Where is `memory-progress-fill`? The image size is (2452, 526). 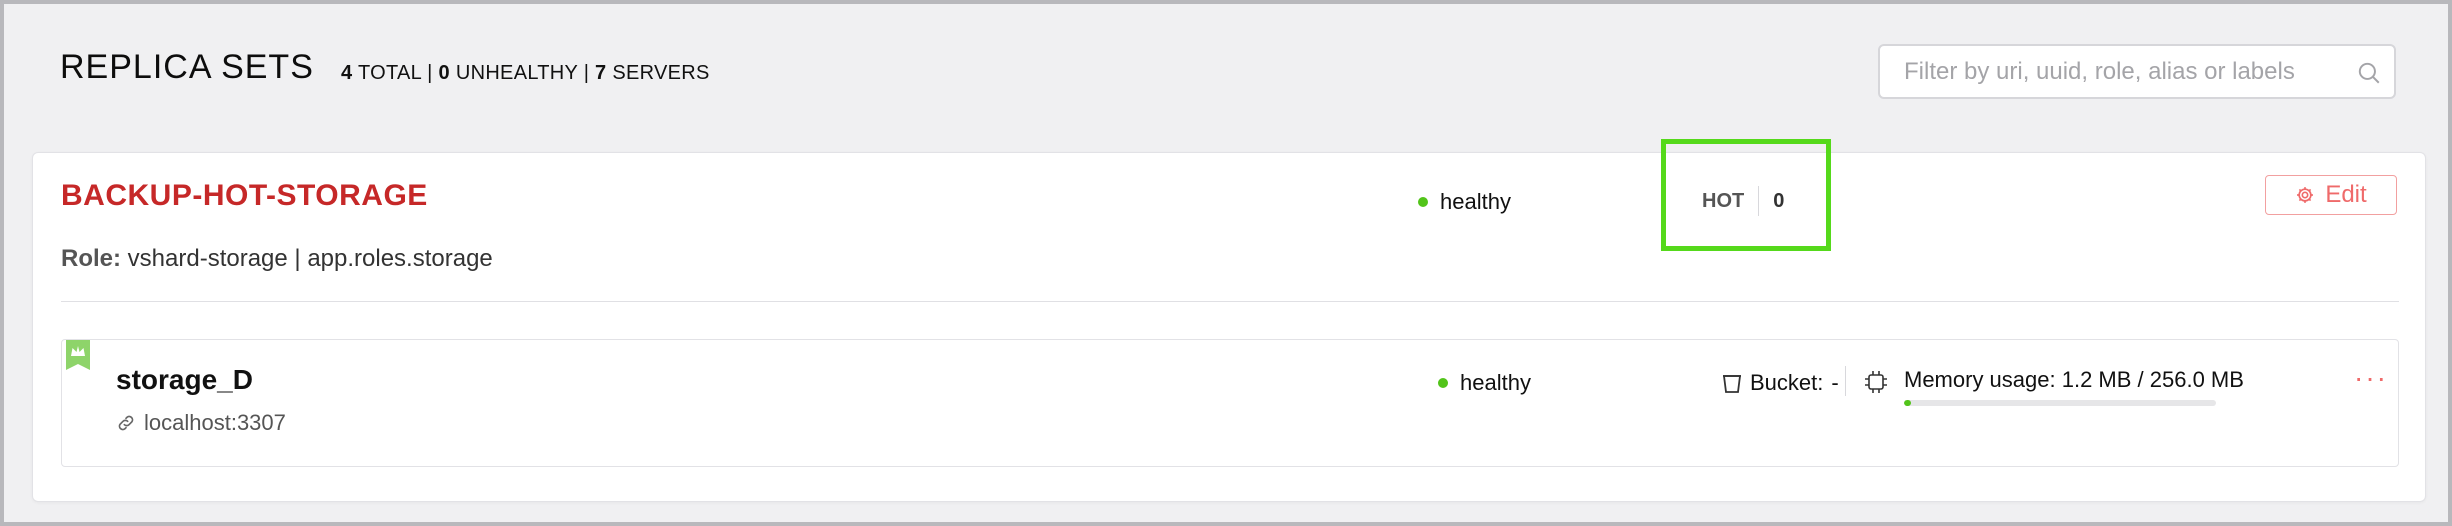
memory-progress-fill is located at coordinates (1907, 403).